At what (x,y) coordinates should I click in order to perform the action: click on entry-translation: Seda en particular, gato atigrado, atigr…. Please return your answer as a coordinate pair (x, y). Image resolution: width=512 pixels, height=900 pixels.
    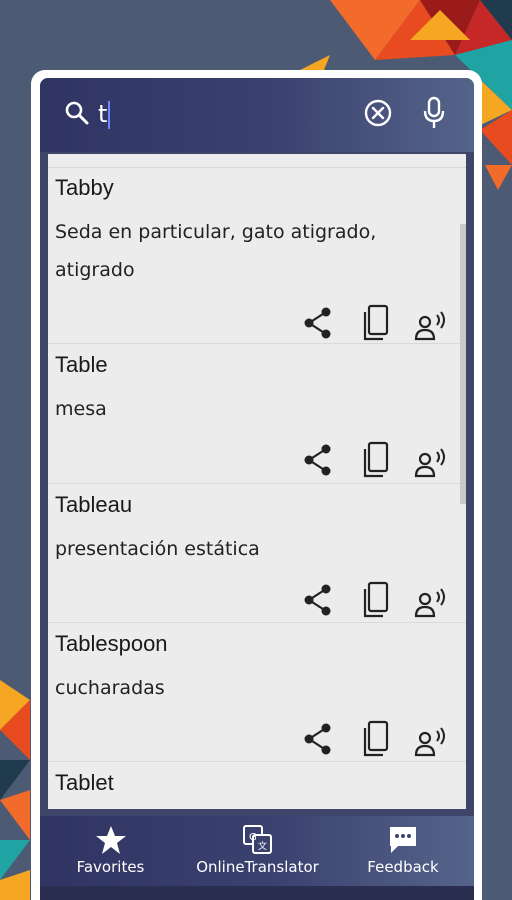
    Looking at the image, I should click on (216, 251).